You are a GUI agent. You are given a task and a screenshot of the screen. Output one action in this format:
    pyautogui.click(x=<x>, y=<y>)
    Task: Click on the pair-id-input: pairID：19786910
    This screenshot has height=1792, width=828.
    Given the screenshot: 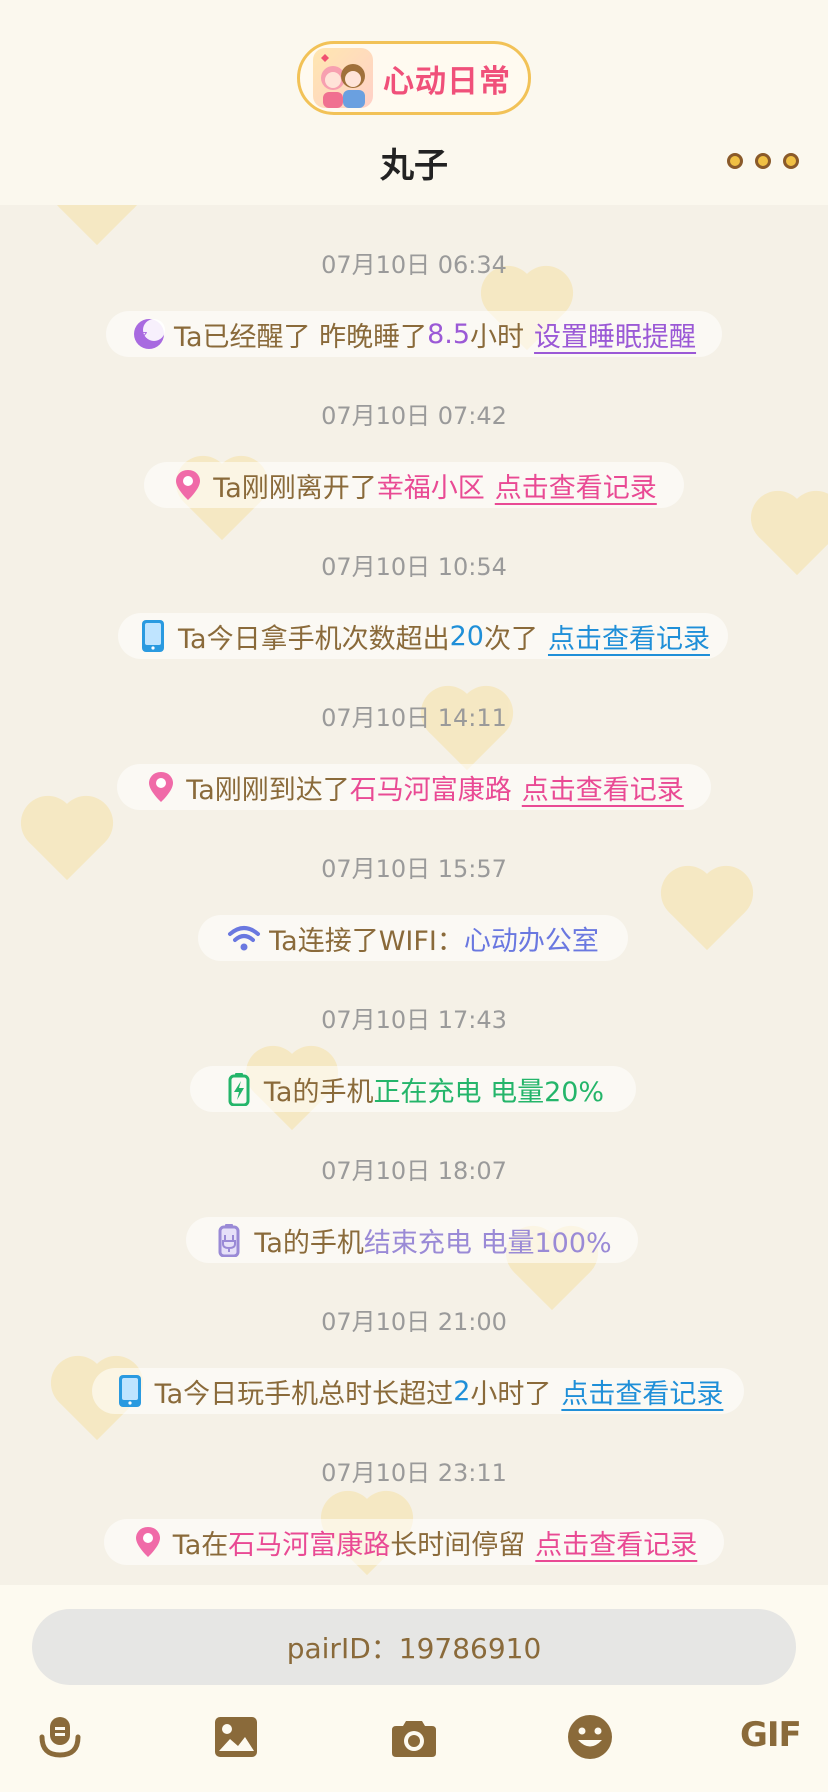 What is the action you would take?
    pyautogui.click(x=414, y=1647)
    